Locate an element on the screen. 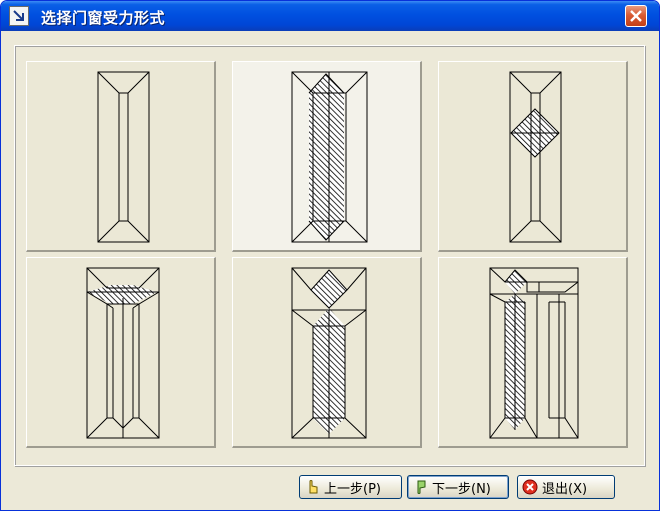  close-icon is located at coordinates (636, 16).